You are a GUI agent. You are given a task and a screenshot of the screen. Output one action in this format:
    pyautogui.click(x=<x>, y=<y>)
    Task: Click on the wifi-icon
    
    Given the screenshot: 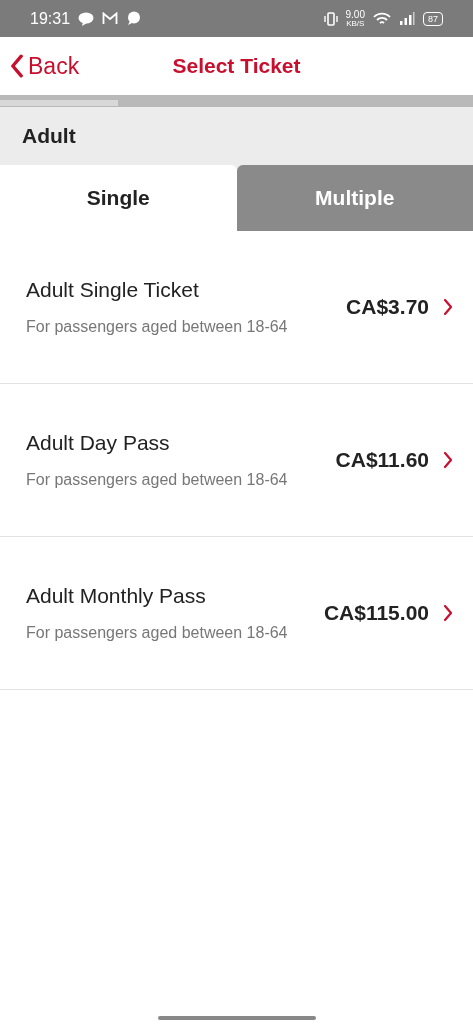 What is the action you would take?
    pyautogui.click(x=382, y=18)
    